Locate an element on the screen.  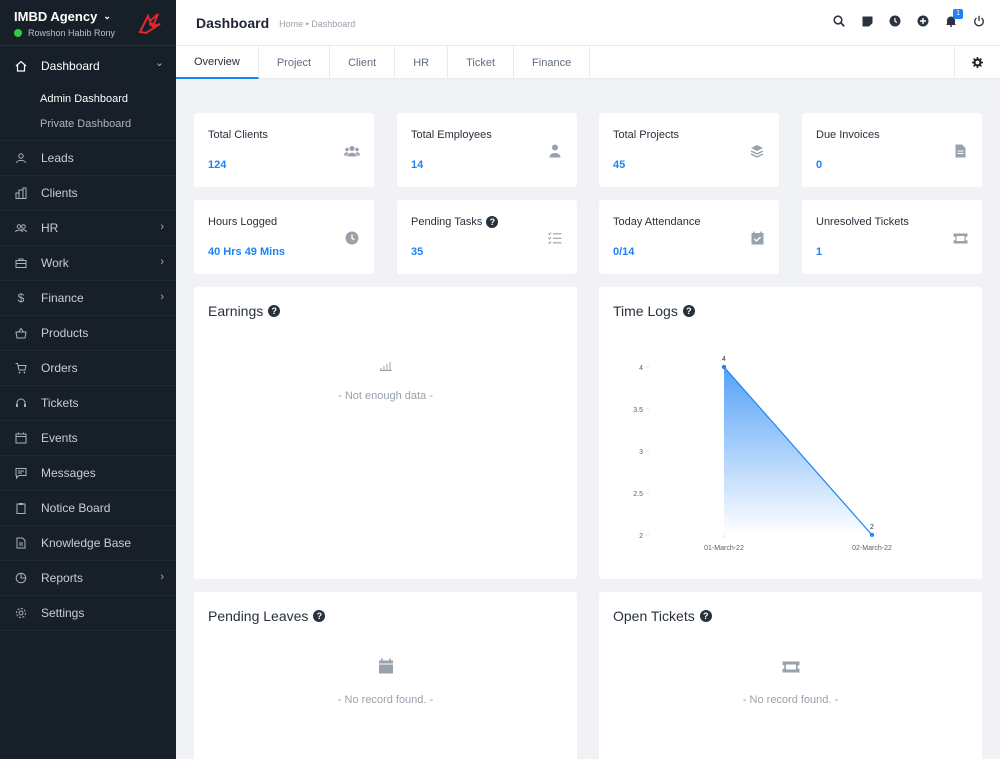
tab-overview: Overview is located at coordinates (217, 62).